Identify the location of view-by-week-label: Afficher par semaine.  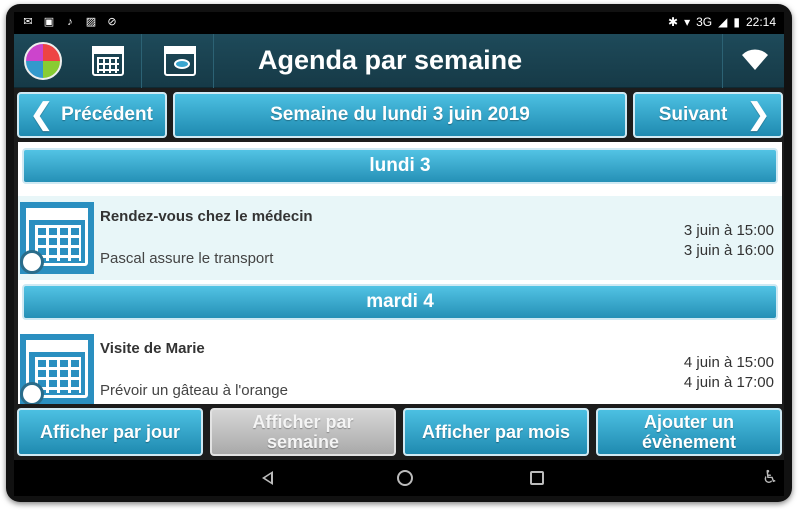
(303, 432).